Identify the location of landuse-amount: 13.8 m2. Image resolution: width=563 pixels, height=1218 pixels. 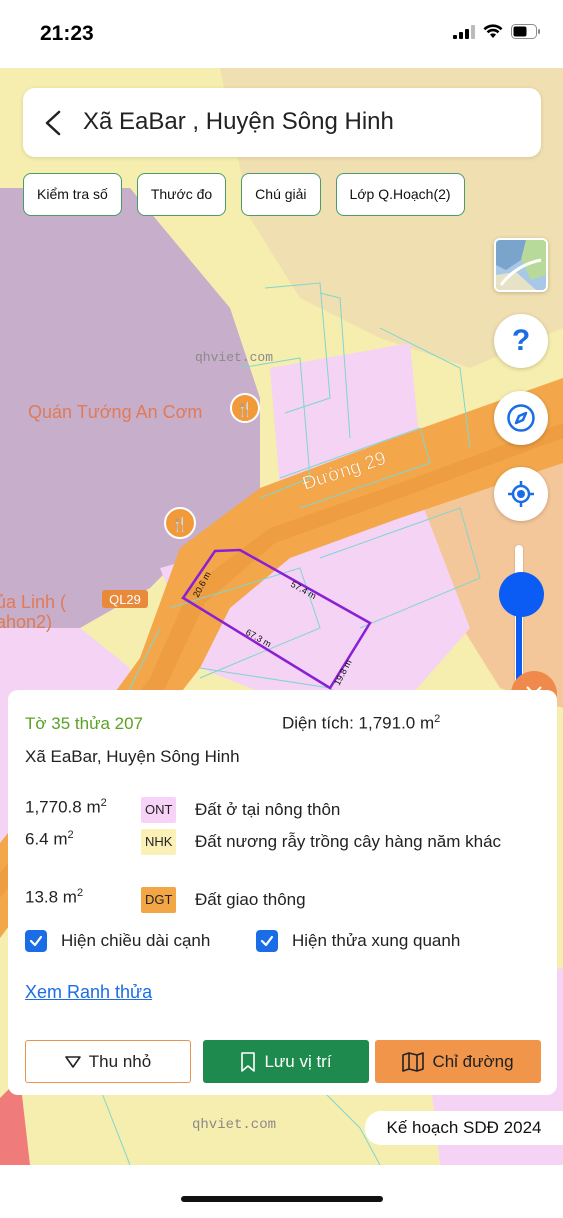
(54, 897).